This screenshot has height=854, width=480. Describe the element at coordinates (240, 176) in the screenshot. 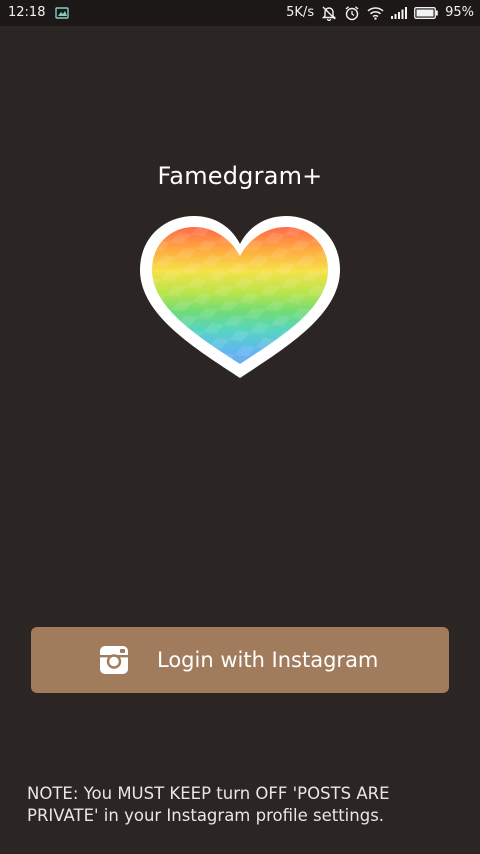

I see `app-title: Famedgram+` at that location.